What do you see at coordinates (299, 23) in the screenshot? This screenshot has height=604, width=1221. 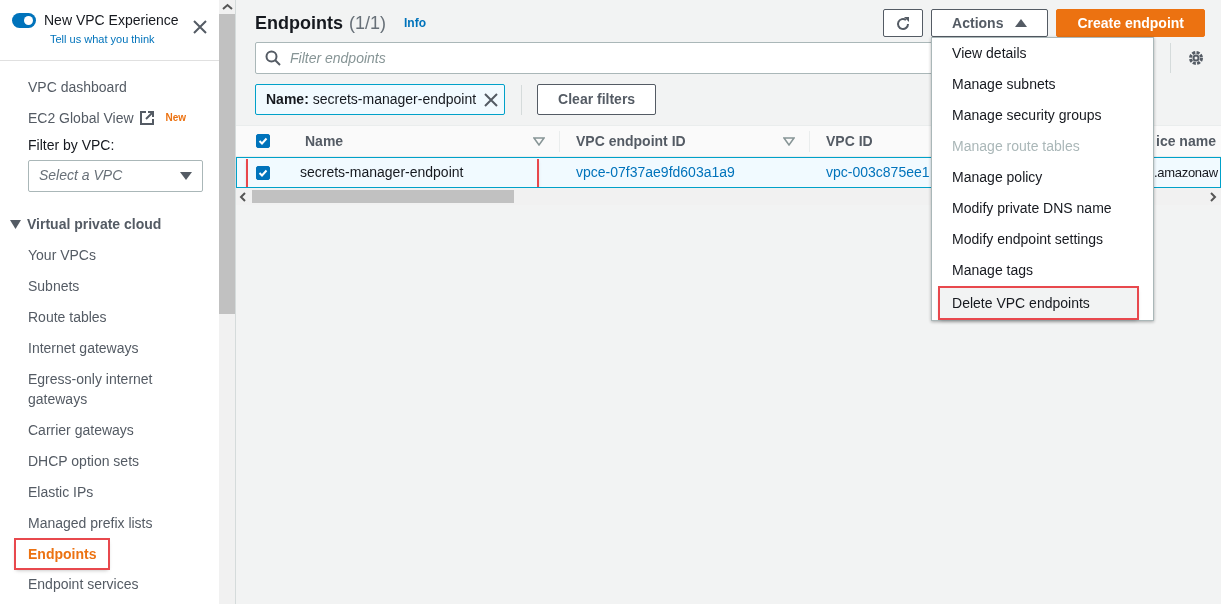 I see `page-title: Endpoints` at bounding box center [299, 23].